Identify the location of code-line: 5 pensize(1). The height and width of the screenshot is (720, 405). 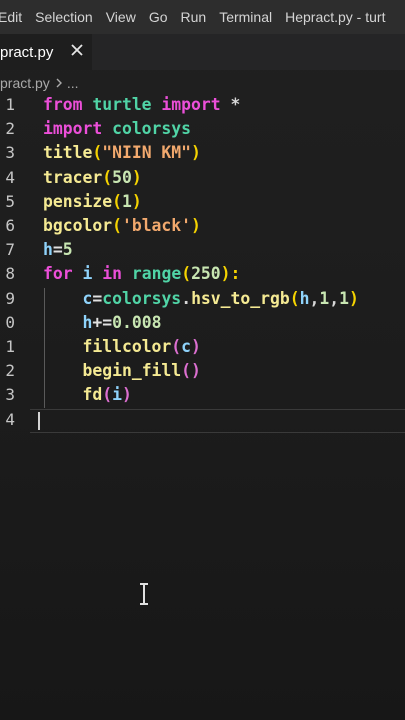
(202, 202).